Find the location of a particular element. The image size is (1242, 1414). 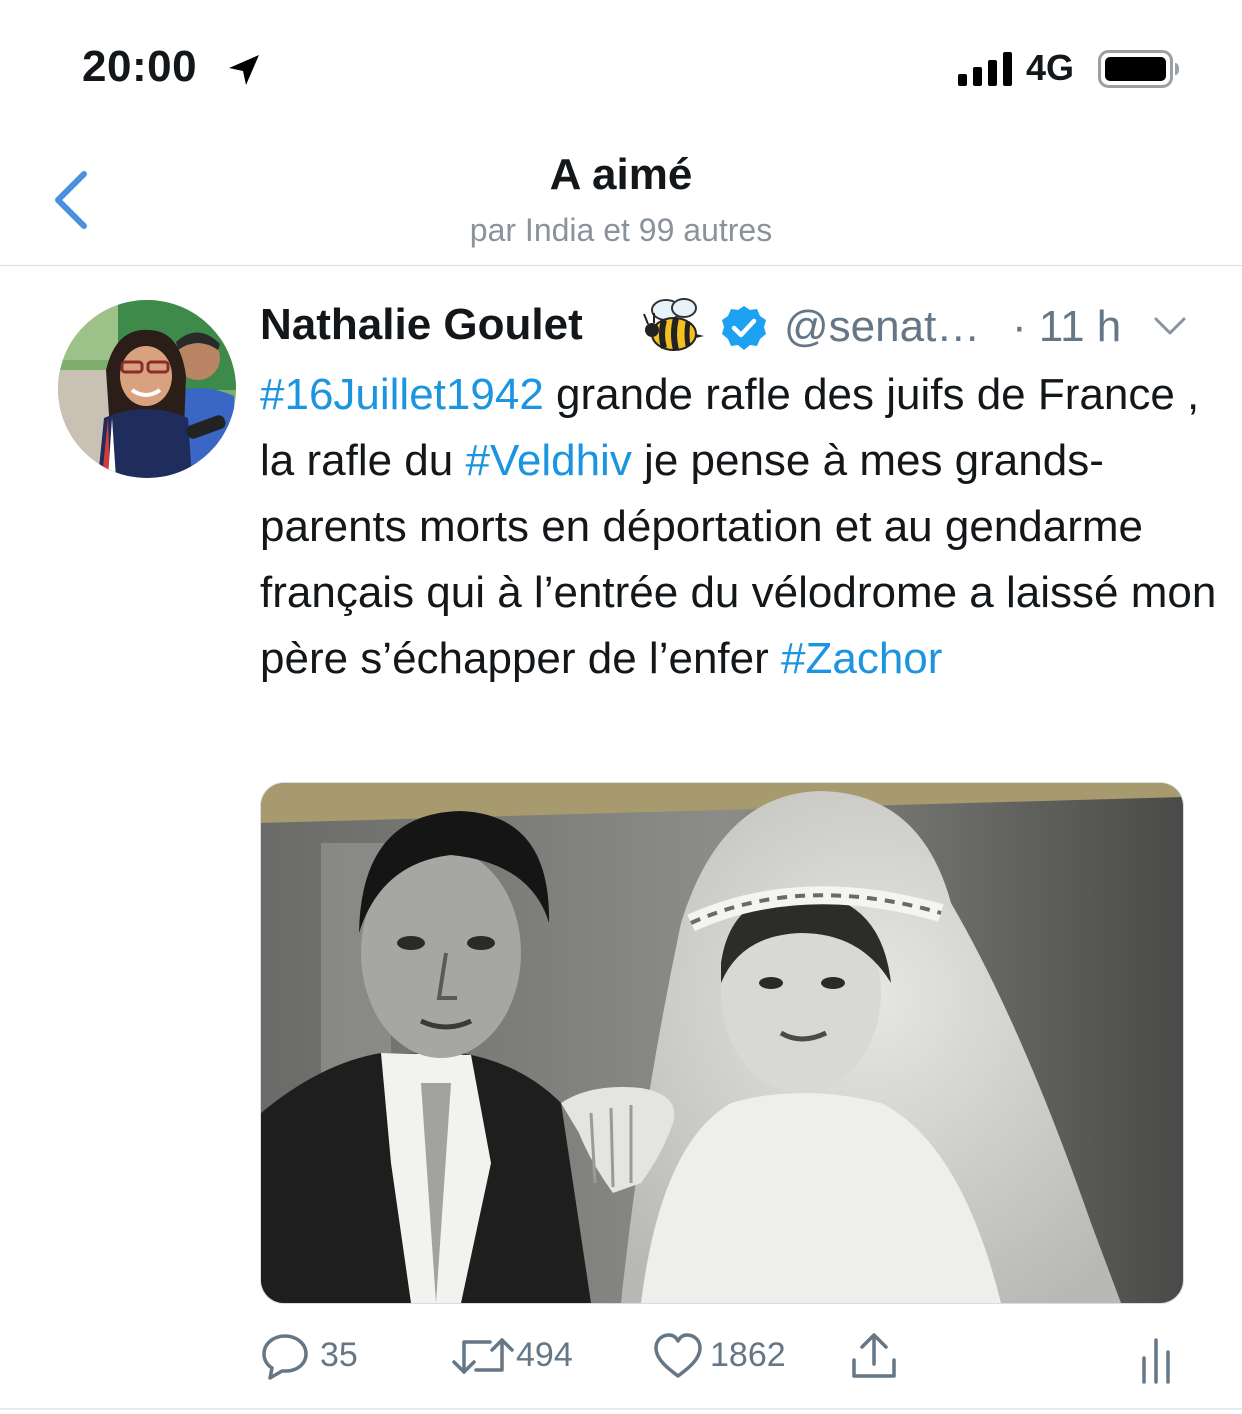

tweet-time: · 11 h is located at coordinates (1067, 326).